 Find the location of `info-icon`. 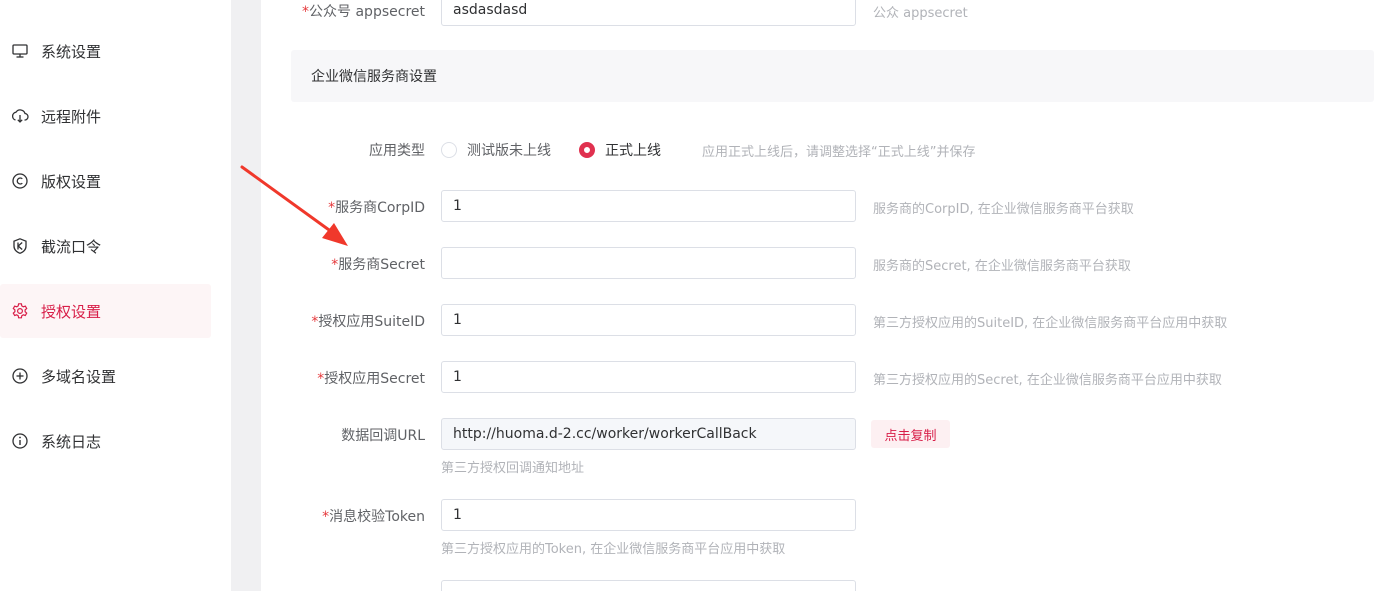

info-icon is located at coordinates (20, 441).